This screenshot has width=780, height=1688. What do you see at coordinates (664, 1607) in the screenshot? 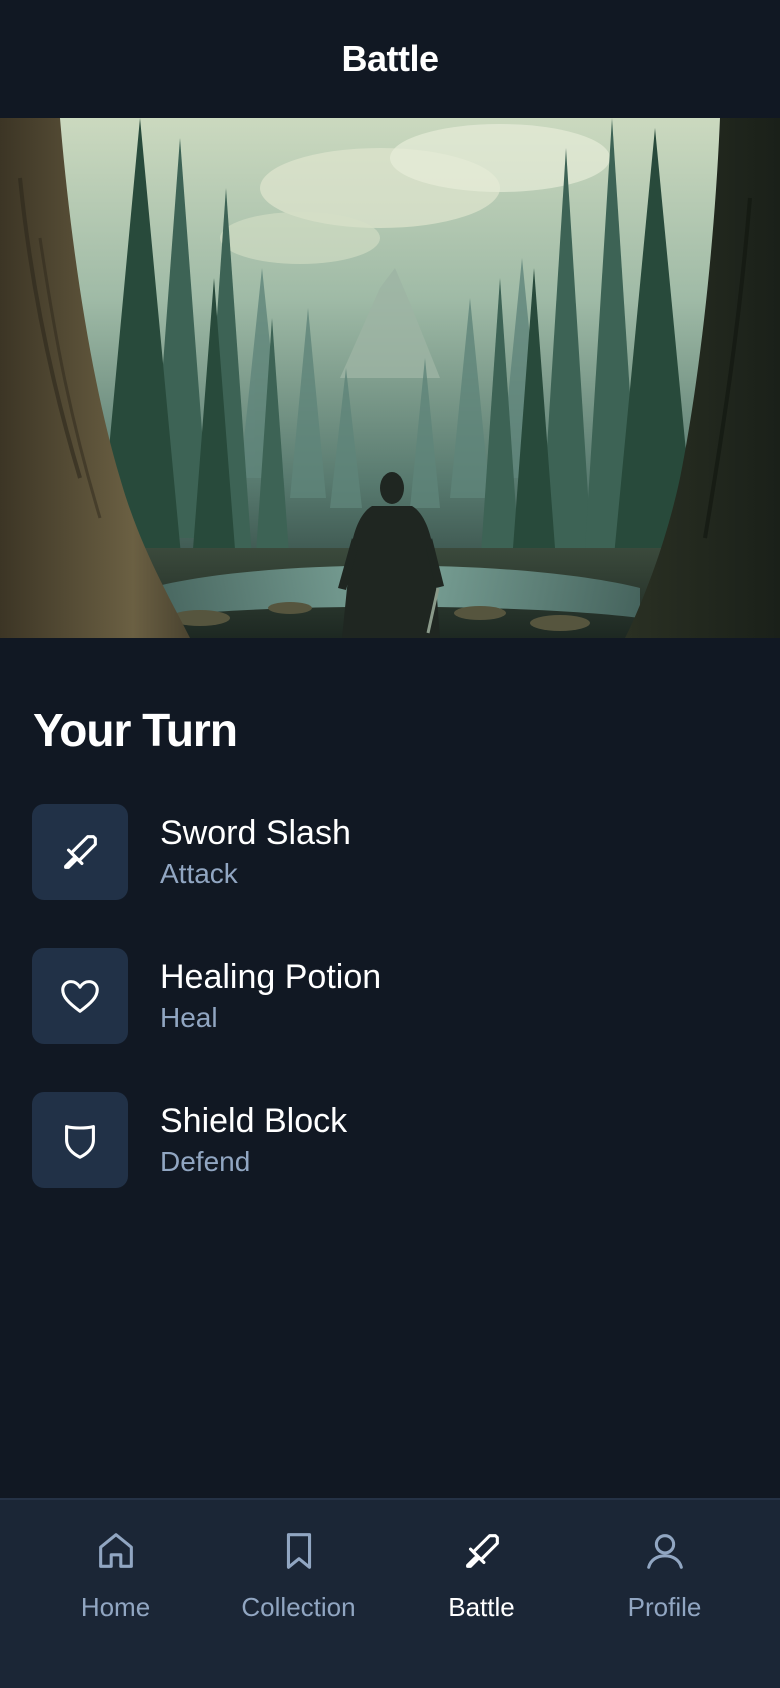
I see `nav-label: Profile` at bounding box center [664, 1607].